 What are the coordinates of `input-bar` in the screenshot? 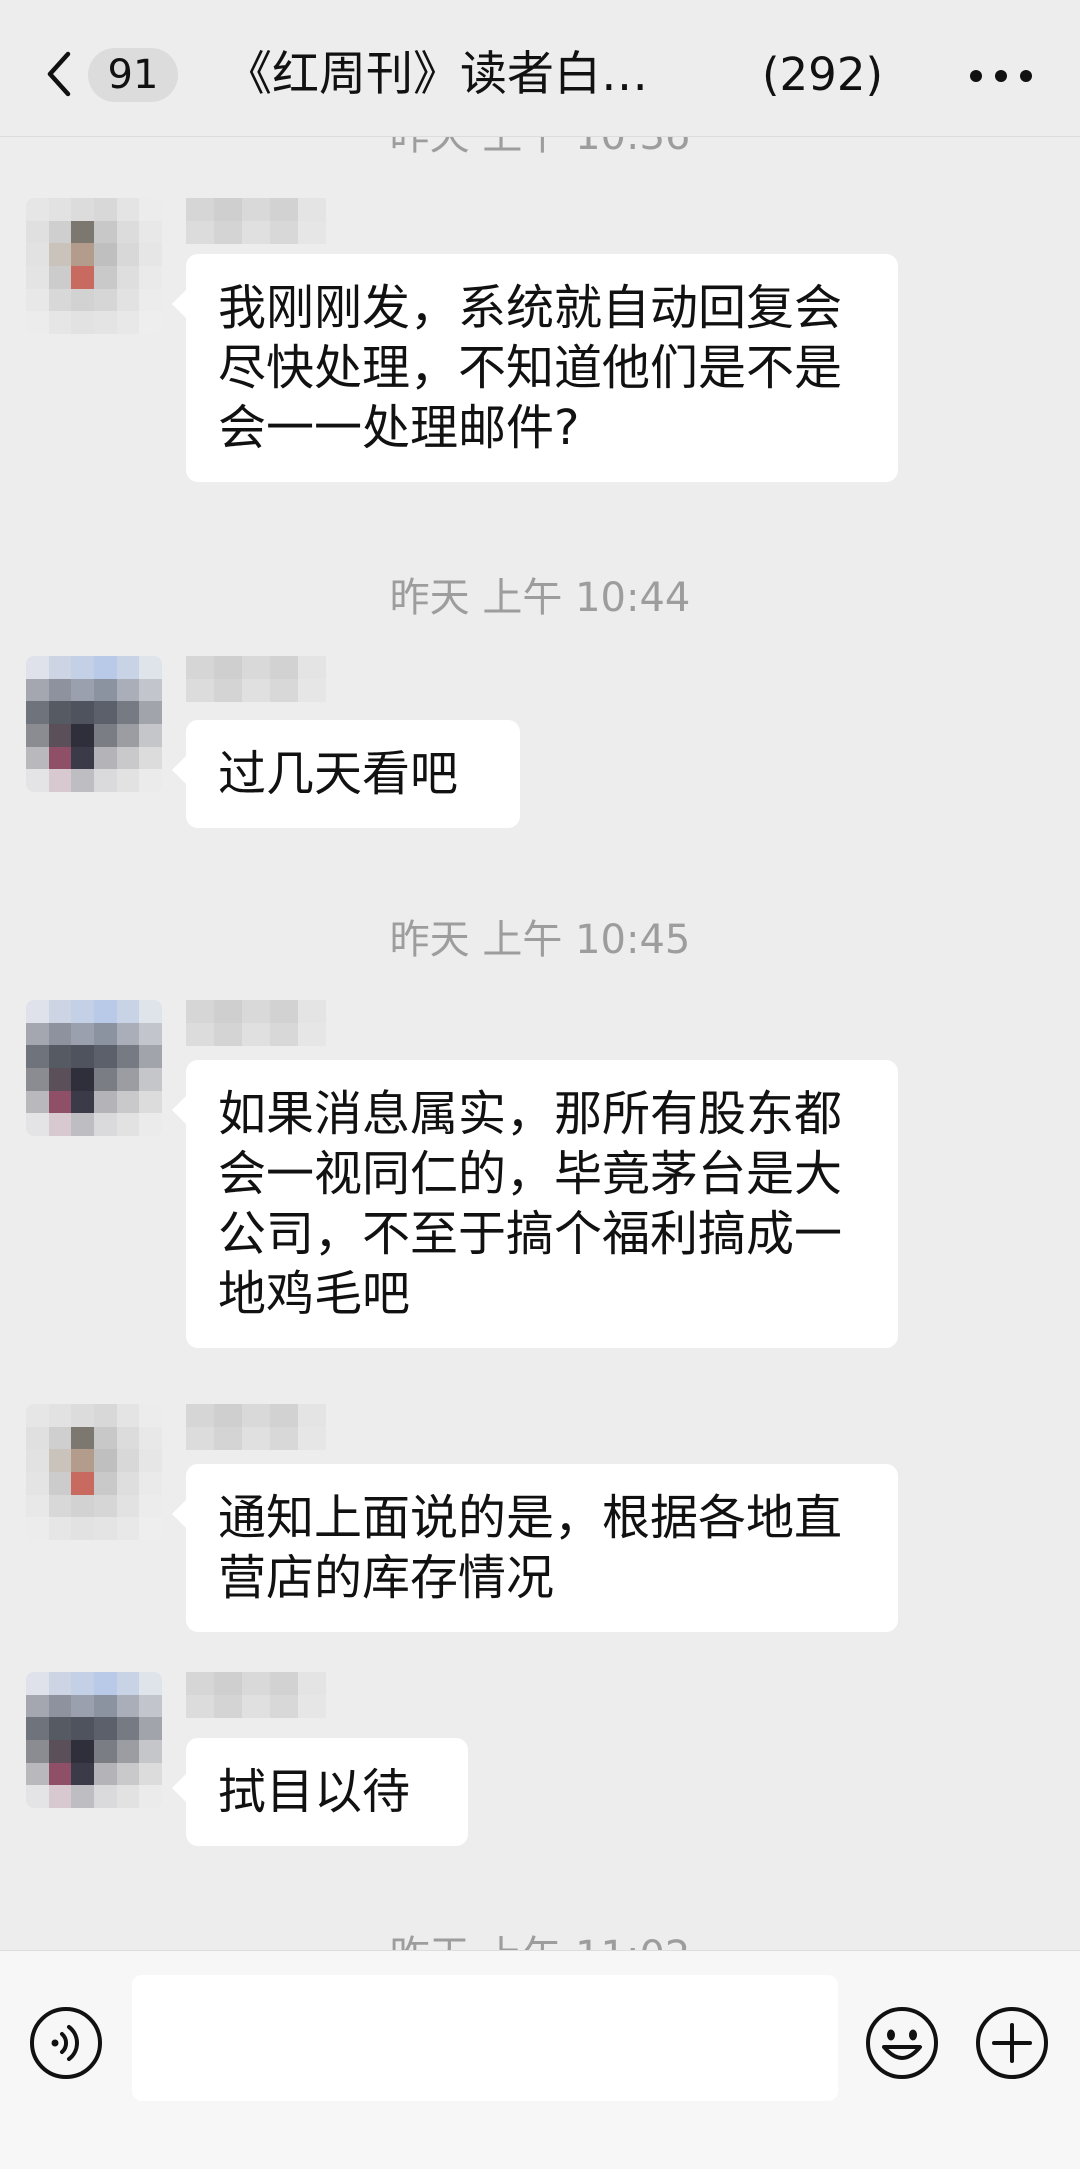 It's located at (540, 2059).